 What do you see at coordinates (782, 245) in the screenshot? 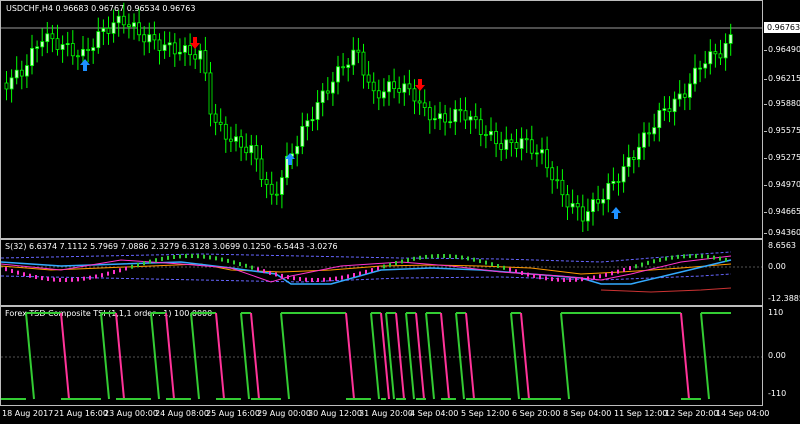
I see `indicator1-label: 8.6563` at bounding box center [782, 245].